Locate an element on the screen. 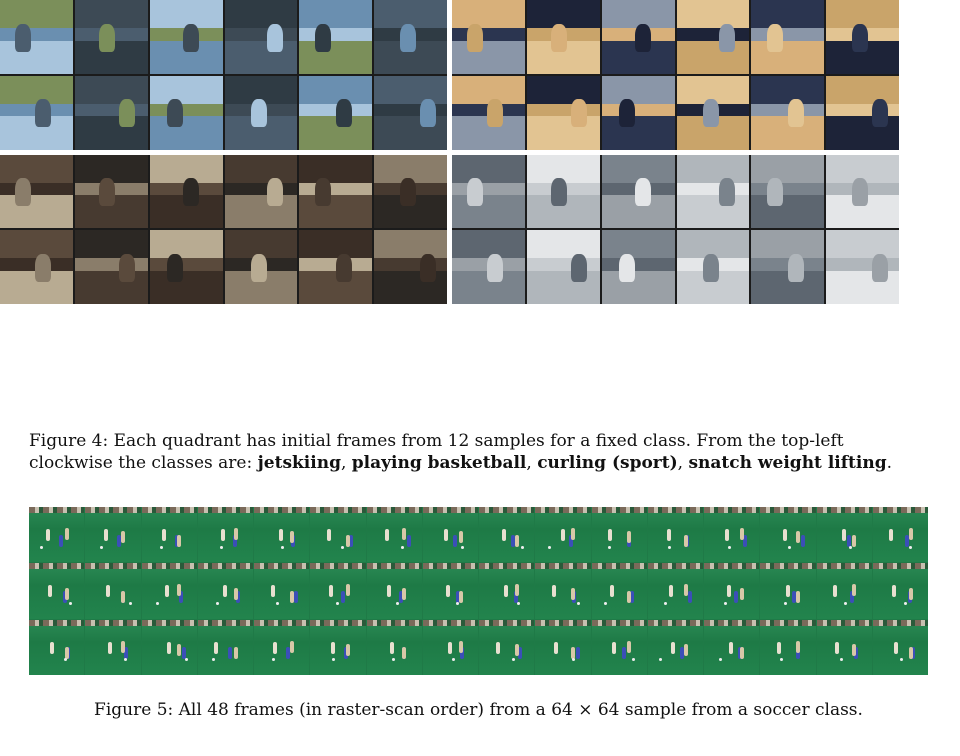 The width and height of the screenshot is (960, 756). class-label-curling: curling (sport) is located at coordinates (607, 463).